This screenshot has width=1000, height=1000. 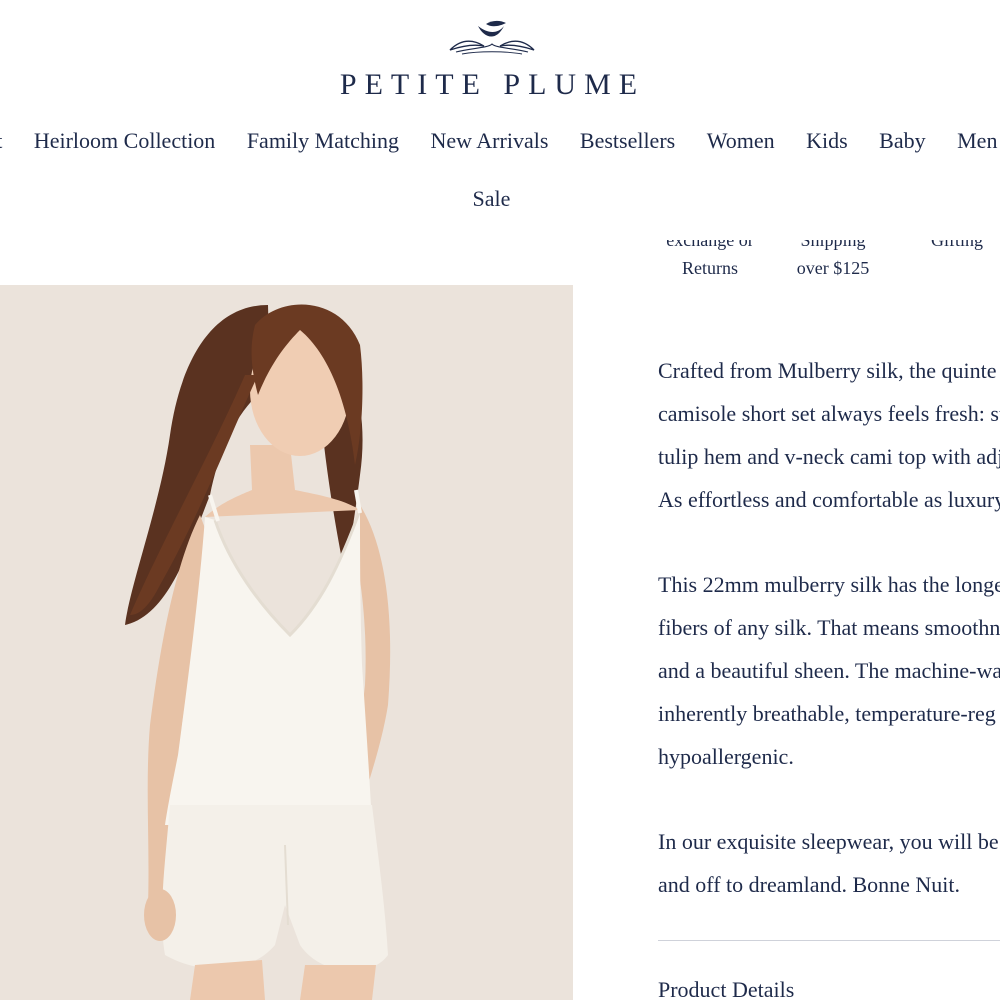 I want to click on description-line: Crafted from Mulberry silk, the quinte, so click(x=827, y=370).